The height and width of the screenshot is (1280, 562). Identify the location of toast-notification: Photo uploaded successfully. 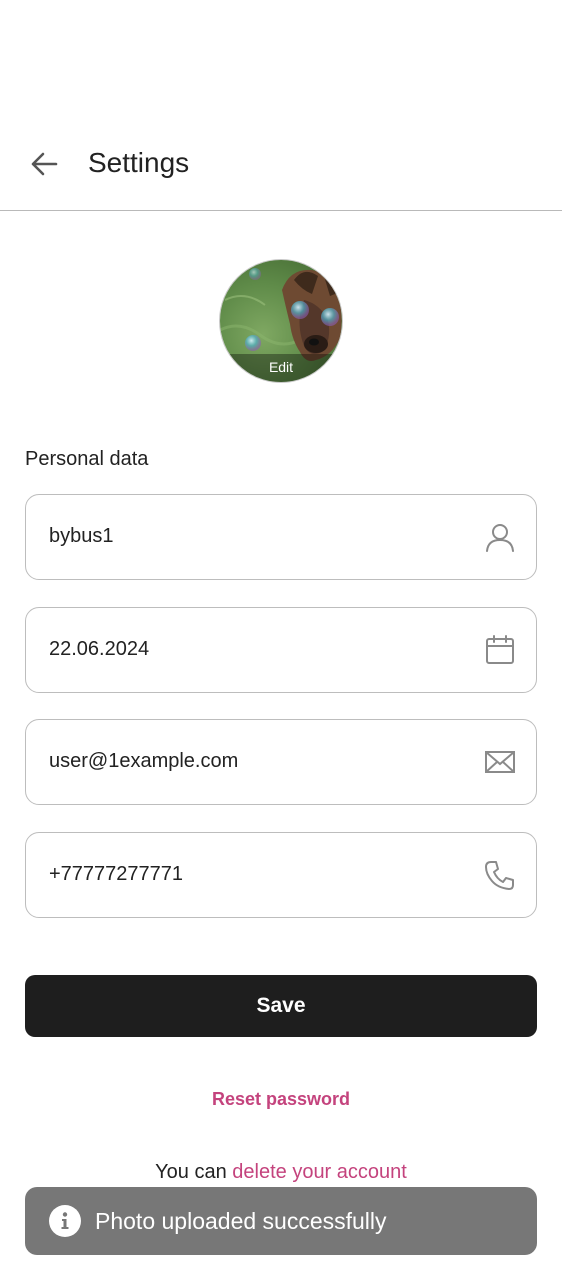
(281, 1221).